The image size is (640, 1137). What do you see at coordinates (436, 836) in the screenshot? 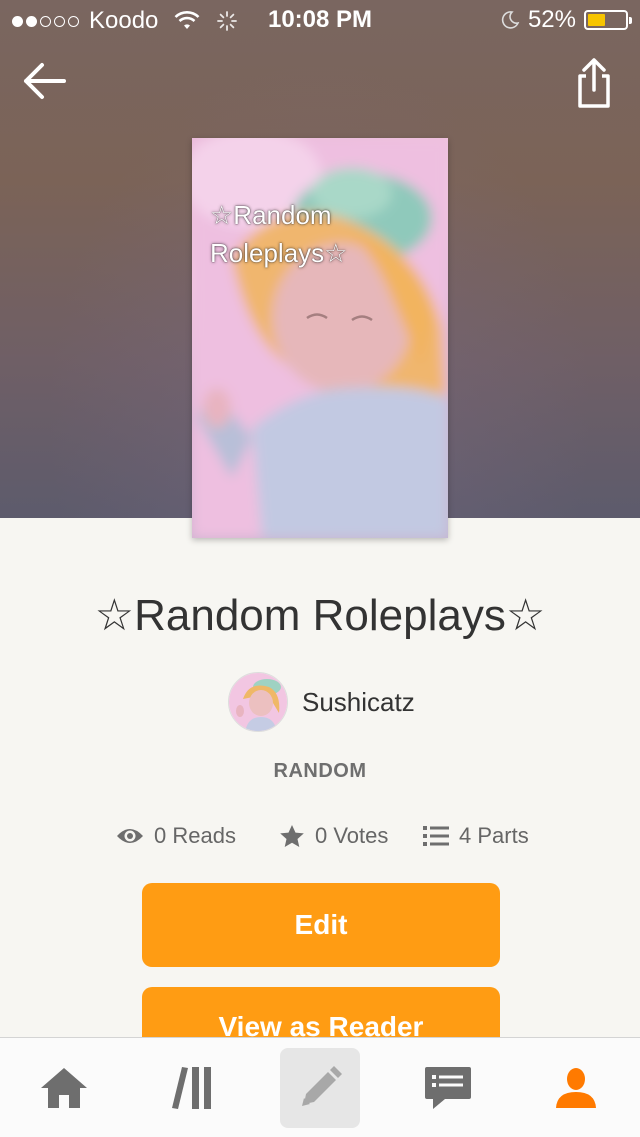
I see `list-icon` at bounding box center [436, 836].